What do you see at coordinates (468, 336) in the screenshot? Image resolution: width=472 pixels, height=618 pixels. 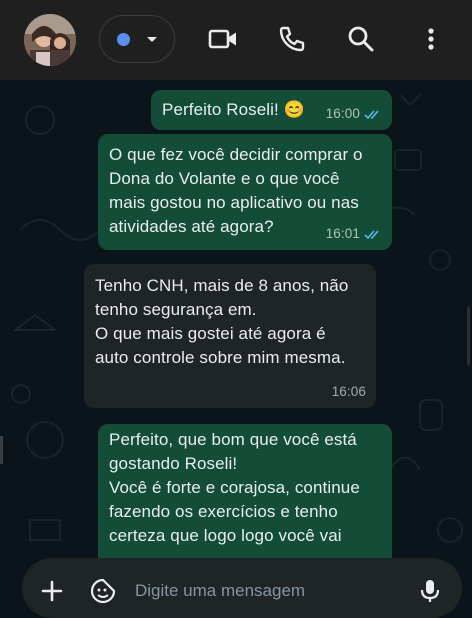 I see `scrollbar` at bounding box center [468, 336].